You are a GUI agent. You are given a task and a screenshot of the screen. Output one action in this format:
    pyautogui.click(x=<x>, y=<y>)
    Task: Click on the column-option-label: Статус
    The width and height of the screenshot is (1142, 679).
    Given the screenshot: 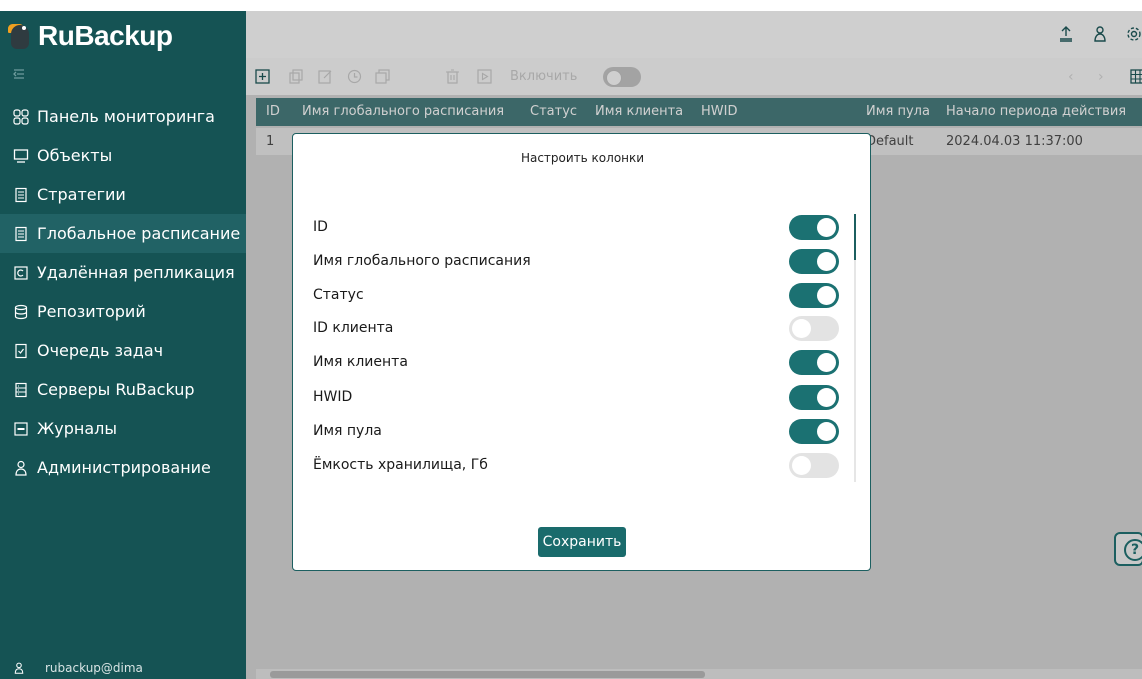 What is the action you would take?
    pyautogui.click(x=338, y=295)
    